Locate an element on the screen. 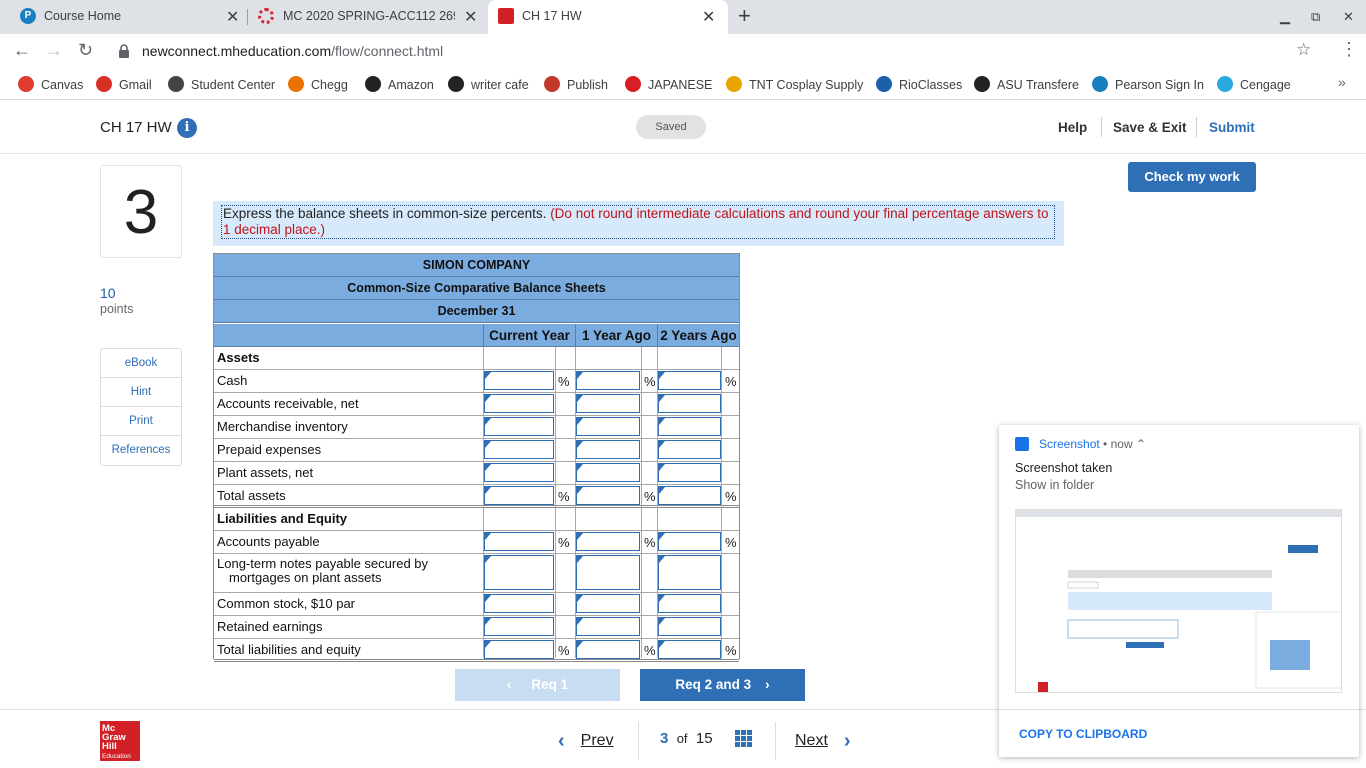 The image size is (1366, 768). ebook-link: eBook is located at coordinates (141, 363).